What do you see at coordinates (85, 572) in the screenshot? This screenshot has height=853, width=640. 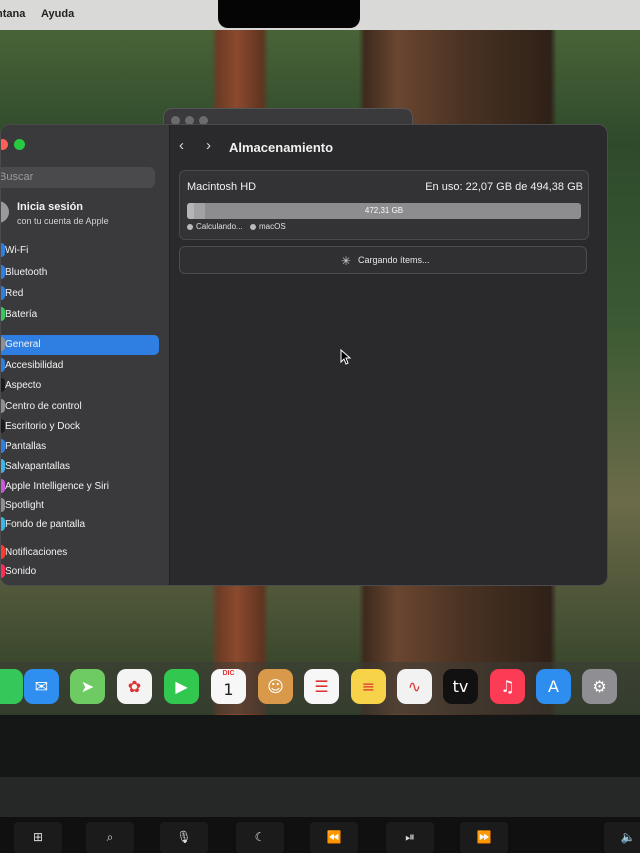 I see `sidebar-item-sonido: Sonido` at bounding box center [85, 572].